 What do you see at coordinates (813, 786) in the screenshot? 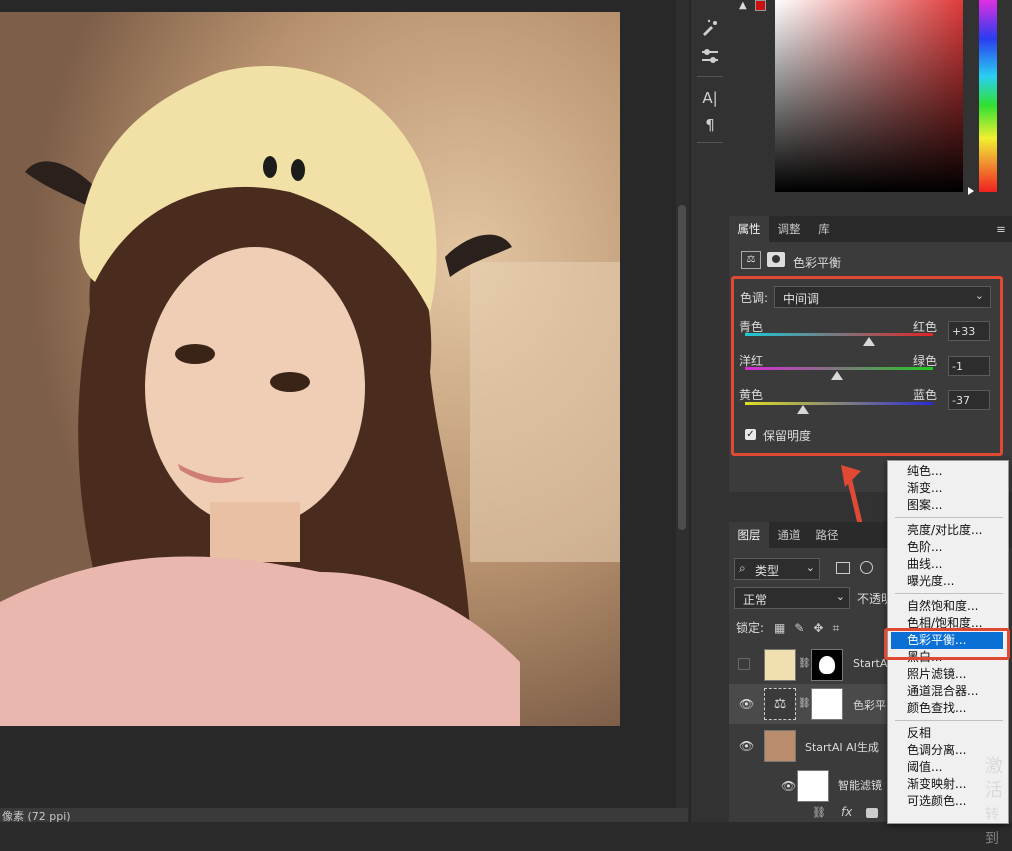
I see `smart-filter-thumbnail` at bounding box center [813, 786].